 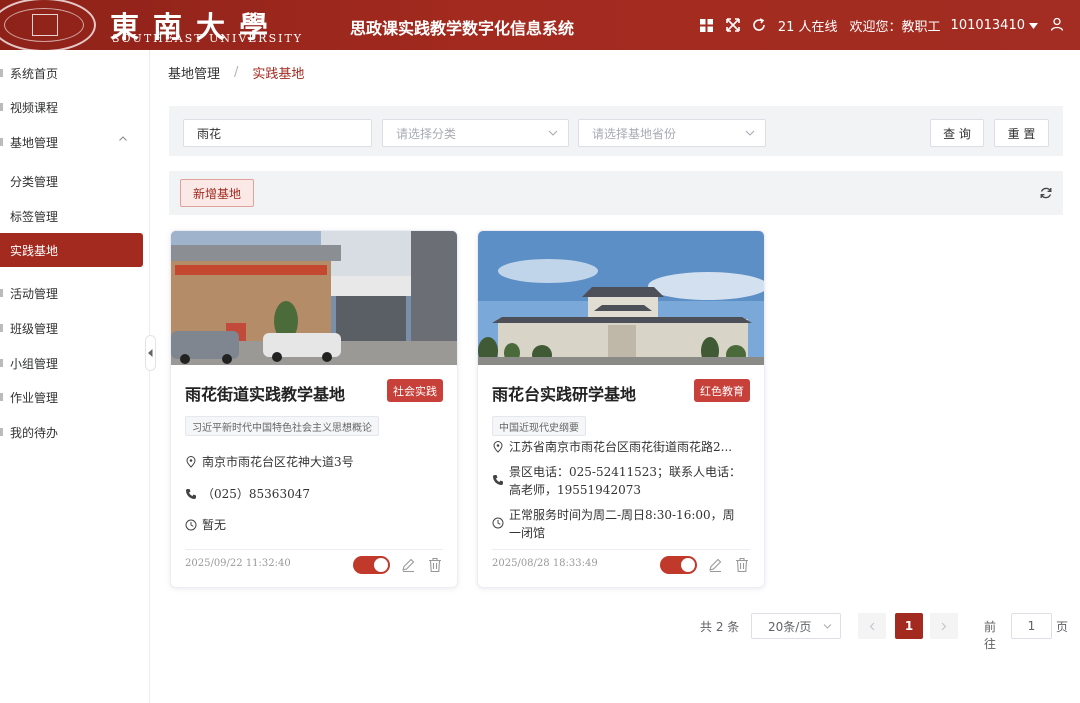 What do you see at coordinates (1021, 133) in the screenshot?
I see `reset-button: 重 置` at bounding box center [1021, 133].